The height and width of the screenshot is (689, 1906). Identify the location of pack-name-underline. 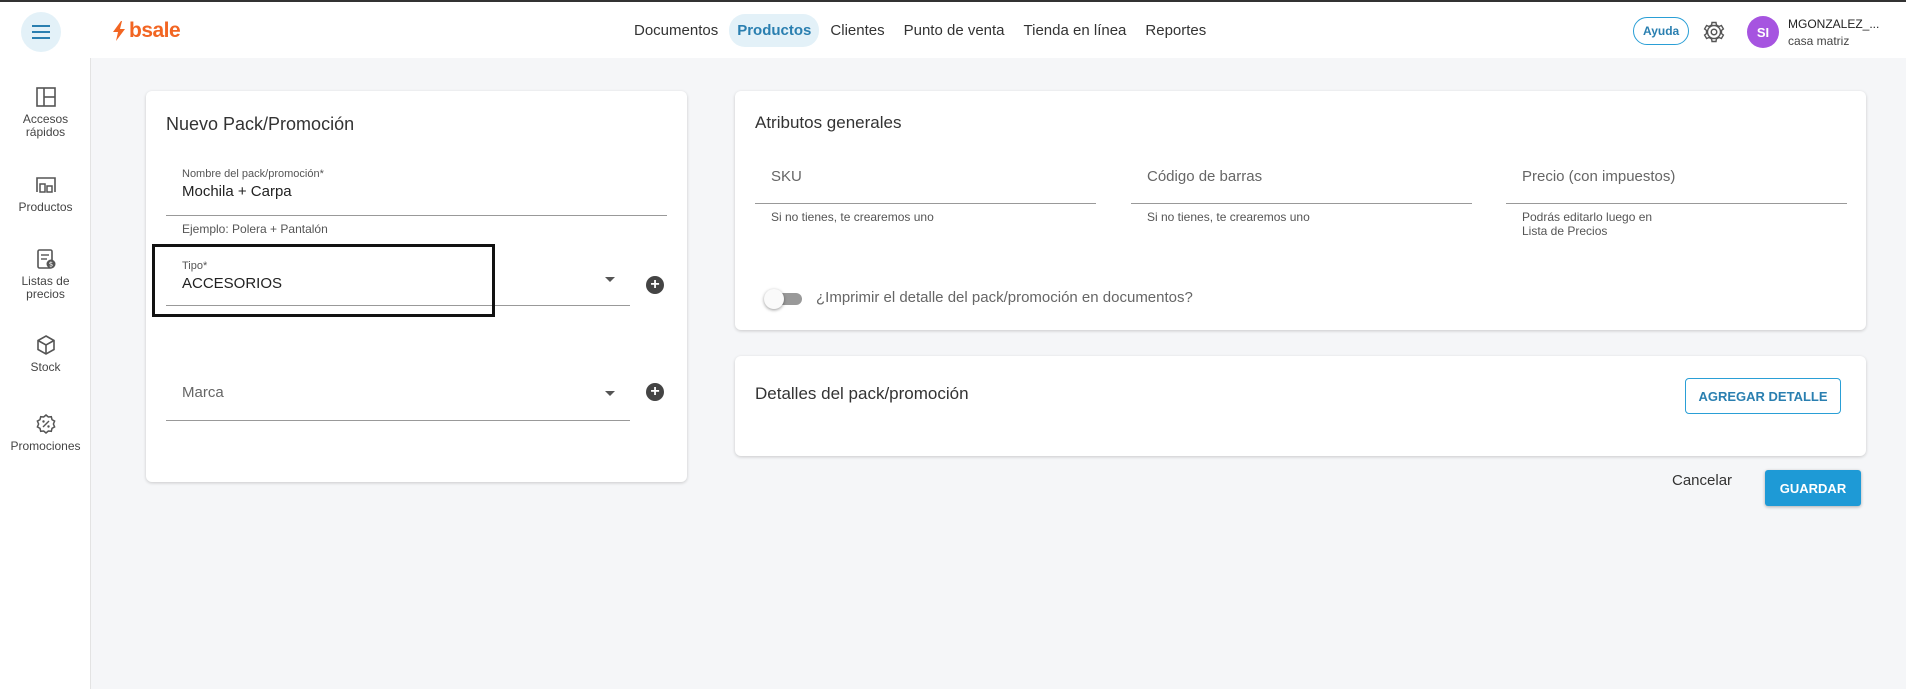
(416, 215).